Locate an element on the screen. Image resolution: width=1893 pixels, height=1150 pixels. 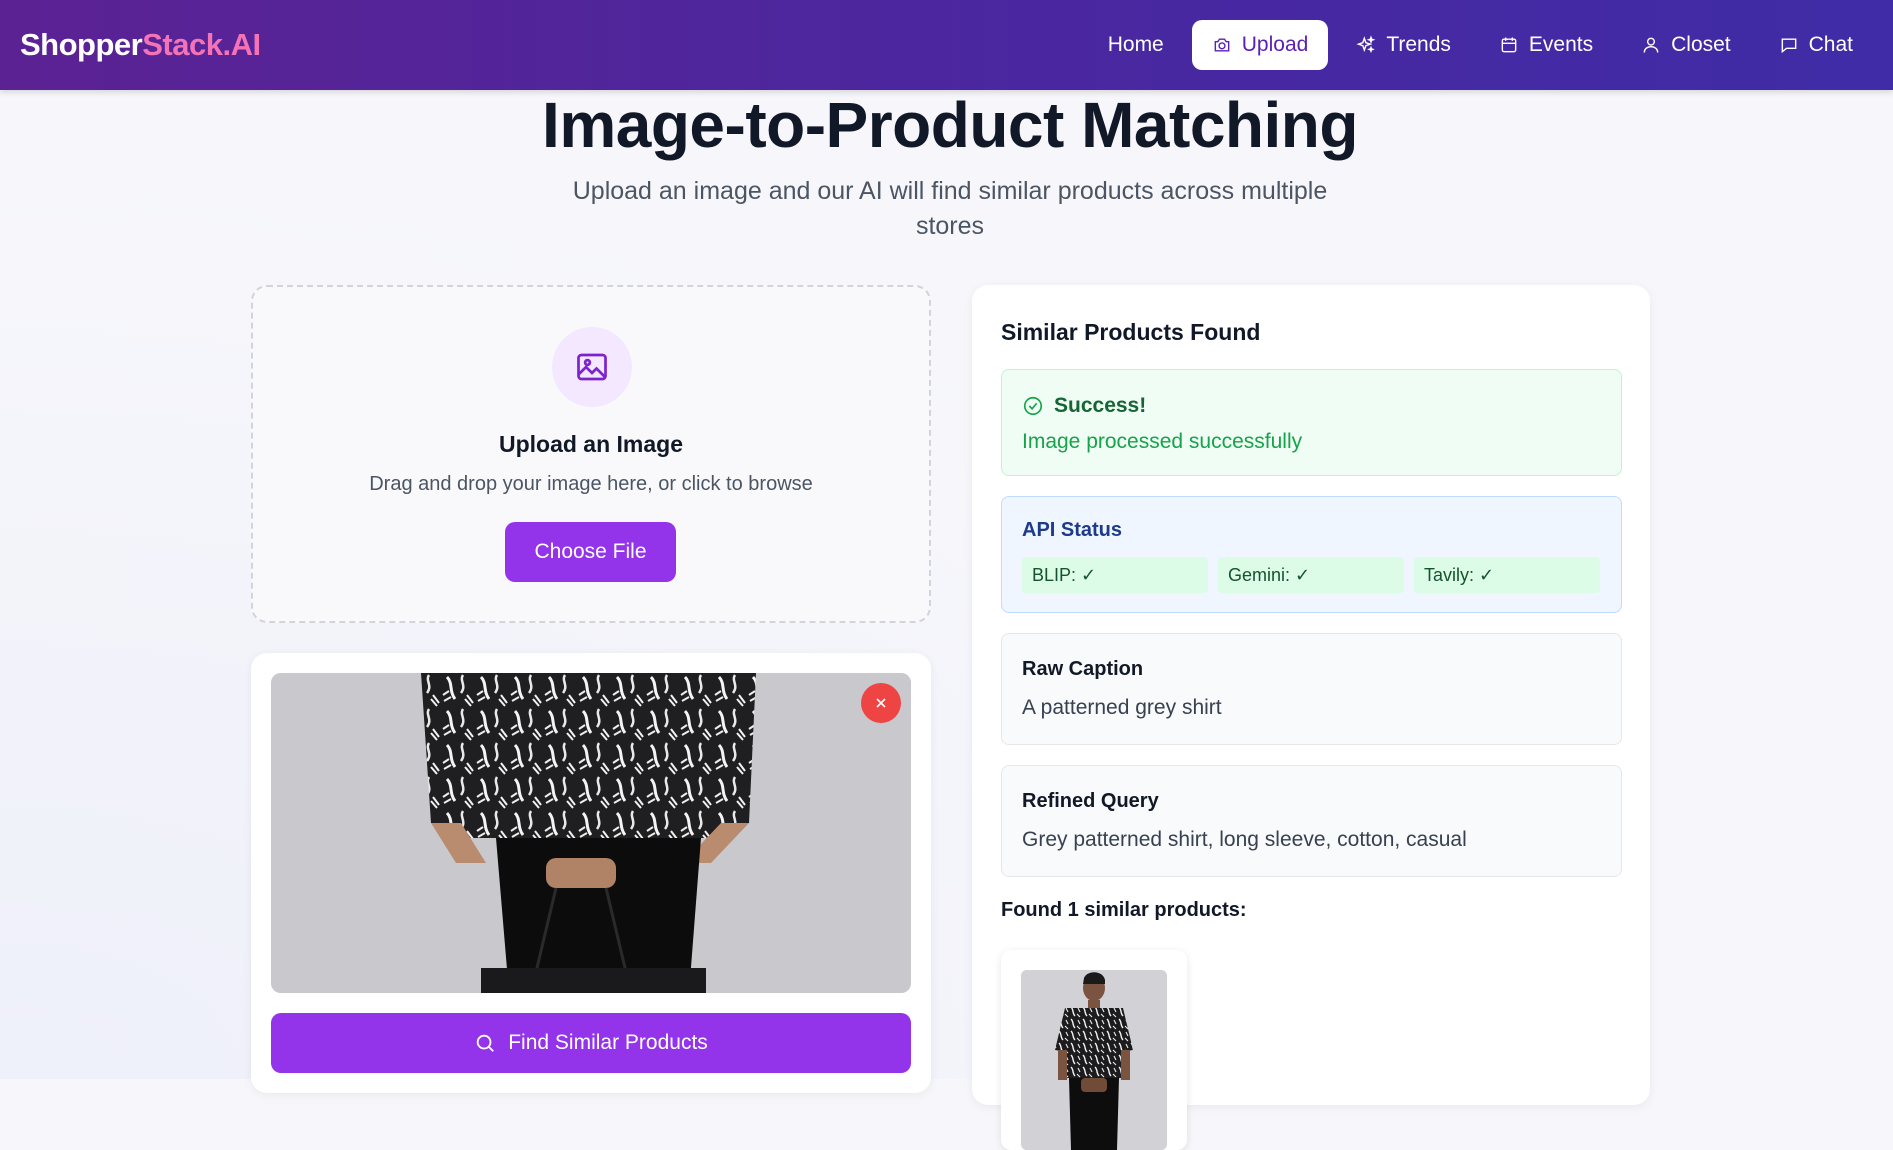
brand-logo: ShopperStack.AI is located at coordinates (140, 45).